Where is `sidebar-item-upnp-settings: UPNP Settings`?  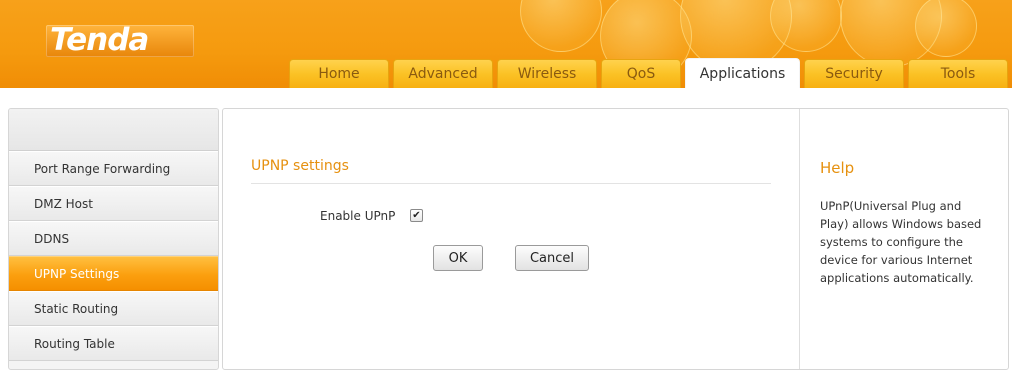 sidebar-item-upnp-settings: UPNP Settings is located at coordinates (113, 273).